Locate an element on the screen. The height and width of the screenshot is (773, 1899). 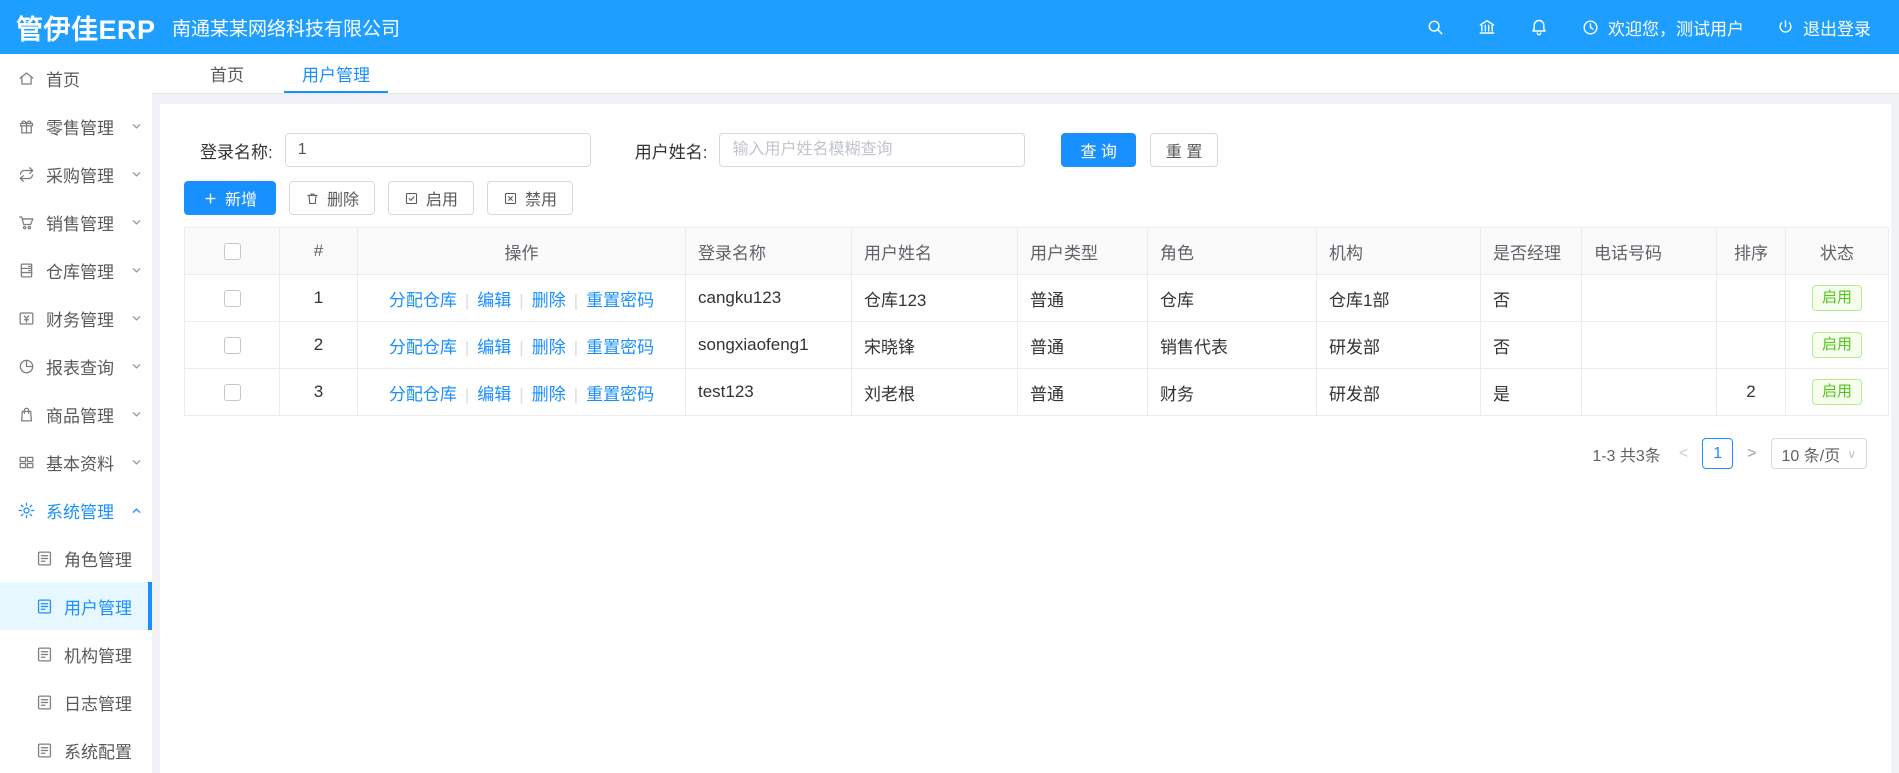
sidebar-item-basedata: 基本资料 is located at coordinates (76, 462).